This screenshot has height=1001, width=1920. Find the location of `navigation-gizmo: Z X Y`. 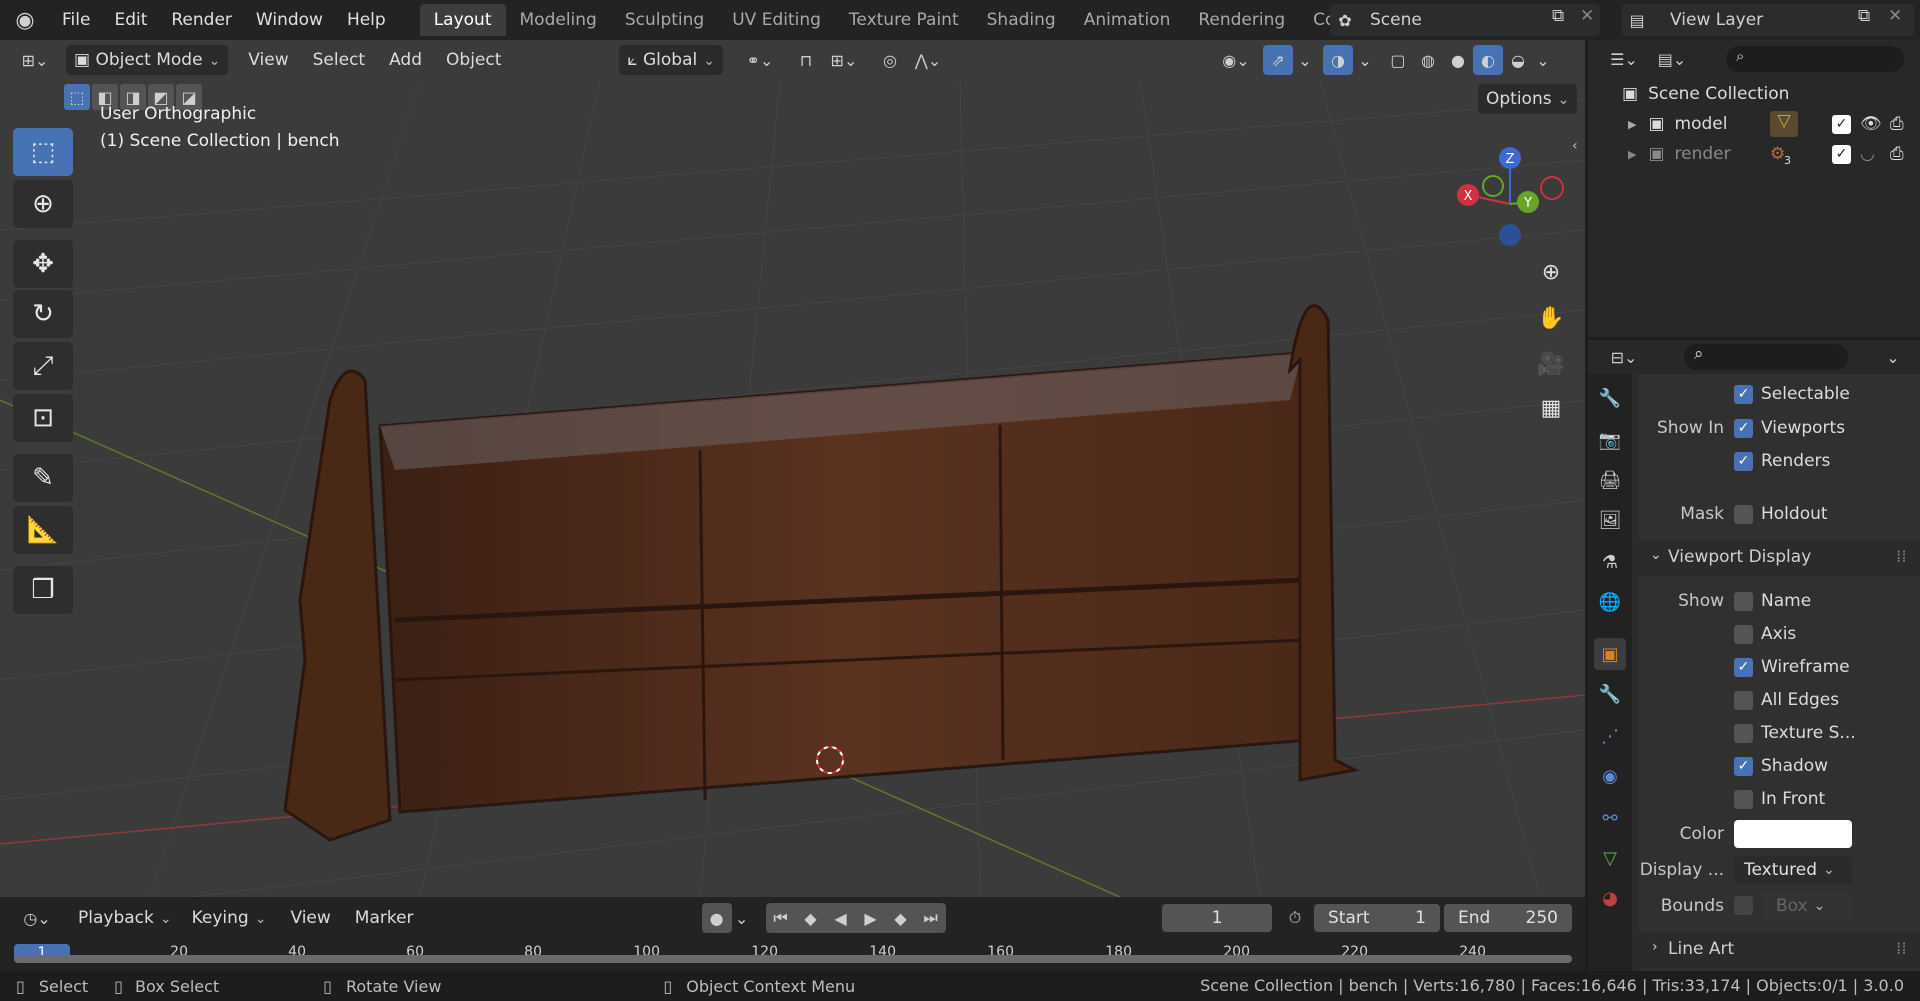

navigation-gizmo: Z X Y is located at coordinates (1510, 191).